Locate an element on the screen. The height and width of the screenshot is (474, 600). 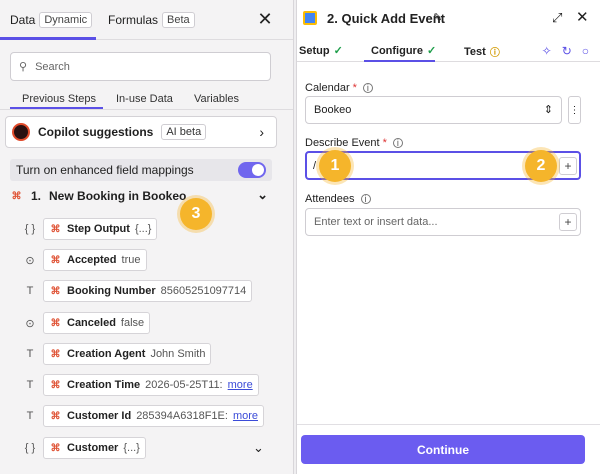
copilot-suggestions: Copilot suggestions AI beta › is located at coordinates (141, 132).